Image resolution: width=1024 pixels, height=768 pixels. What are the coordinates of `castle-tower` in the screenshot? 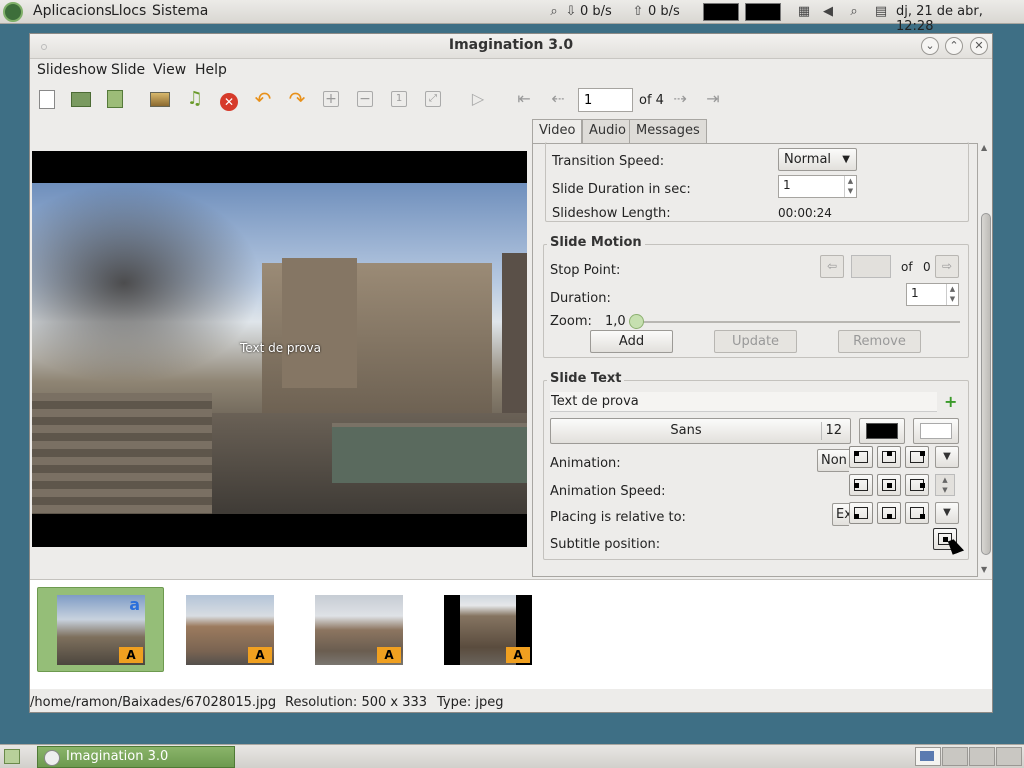 It's located at (319, 323).